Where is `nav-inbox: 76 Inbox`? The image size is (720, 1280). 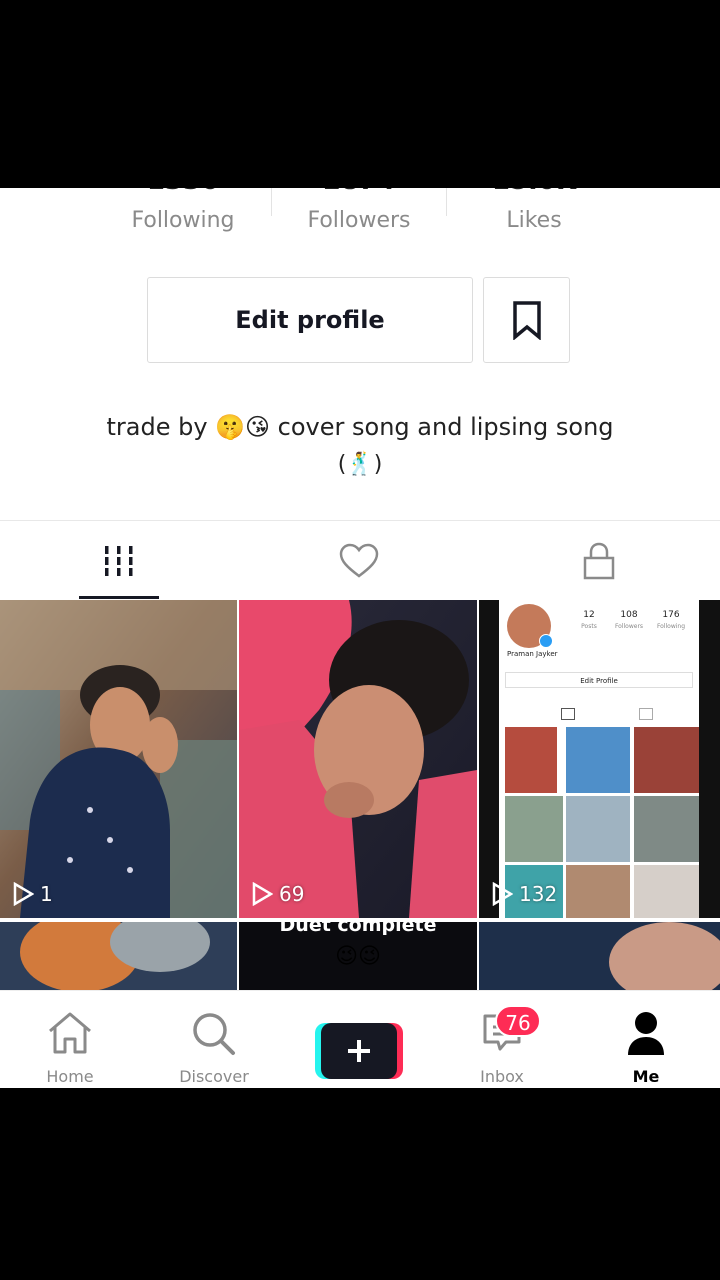
nav-inbox: 76 Inbox is located at coordinates (502, 1039).